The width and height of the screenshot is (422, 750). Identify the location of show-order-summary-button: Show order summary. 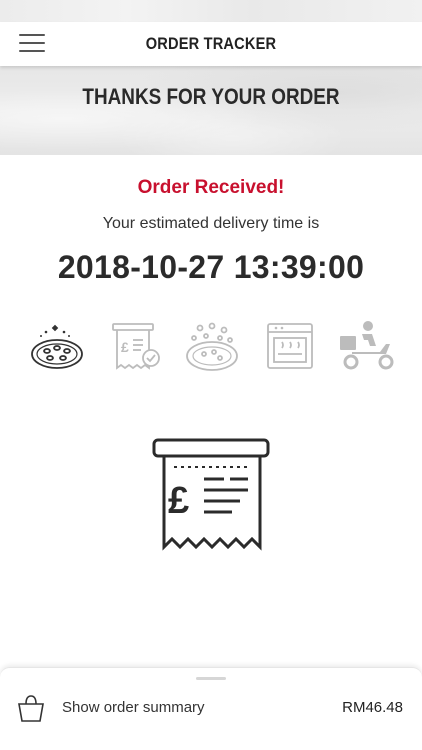
(133, 707).